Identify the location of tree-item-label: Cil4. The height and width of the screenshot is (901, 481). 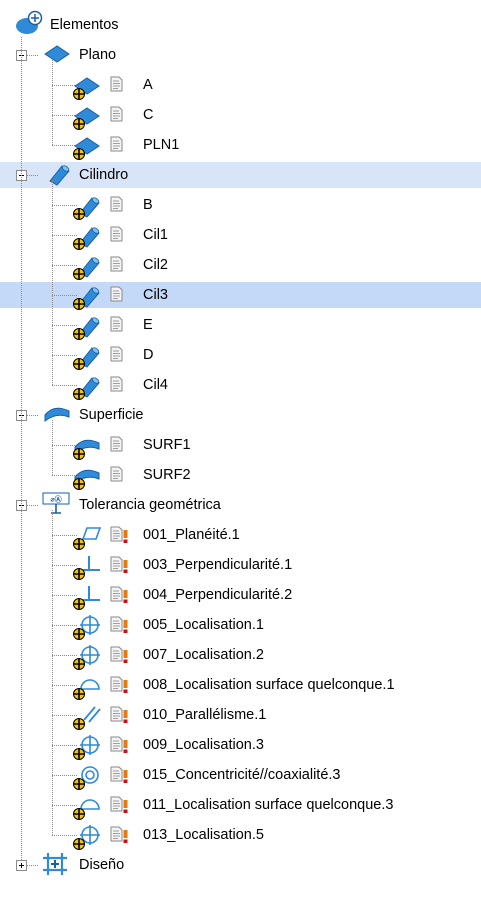
(155, 385).